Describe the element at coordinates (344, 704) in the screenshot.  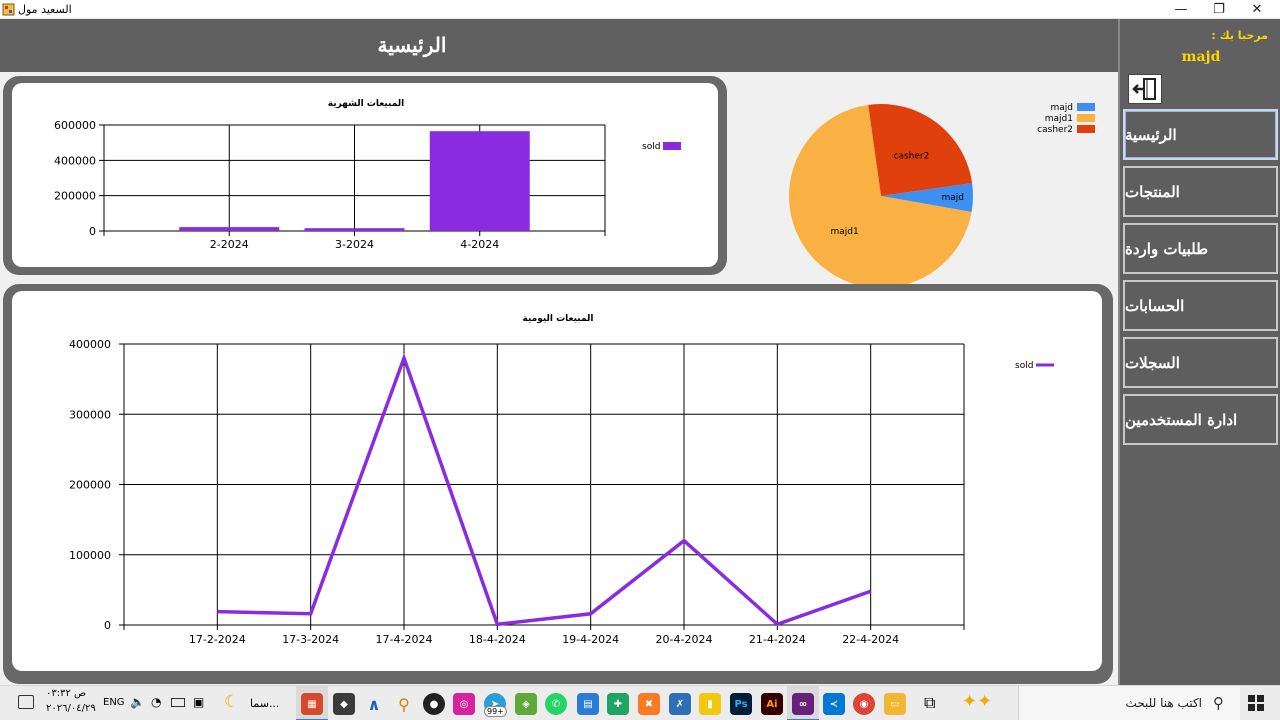
I see `box-app-icon: ◆` at that location.